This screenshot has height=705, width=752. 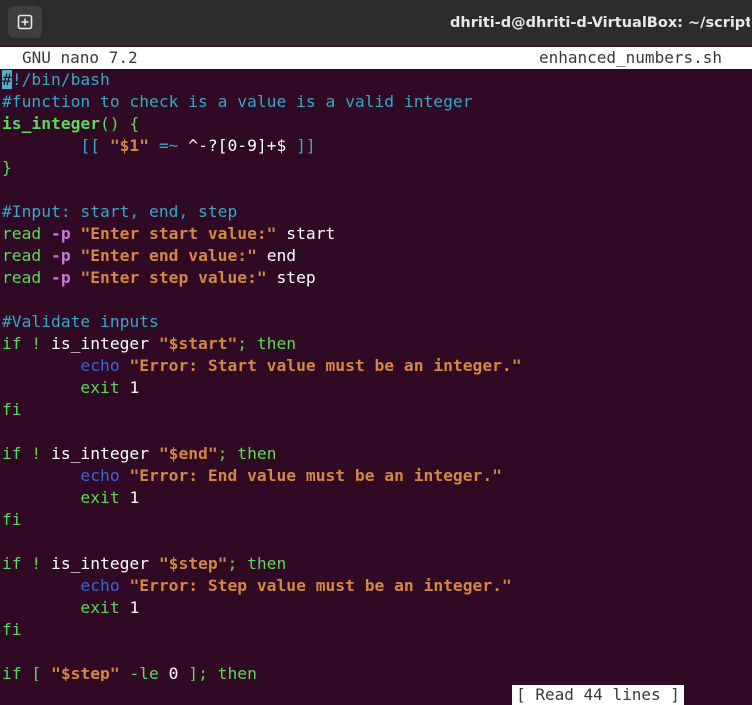 What do you see at coordinates (376, 168) in the screenshot?
I see `code-line: }` at bounding box center [376, 168].